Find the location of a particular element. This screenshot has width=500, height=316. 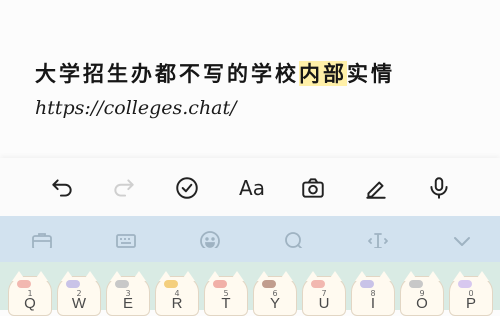

key-letter: O is located at coordinates (422, 303).